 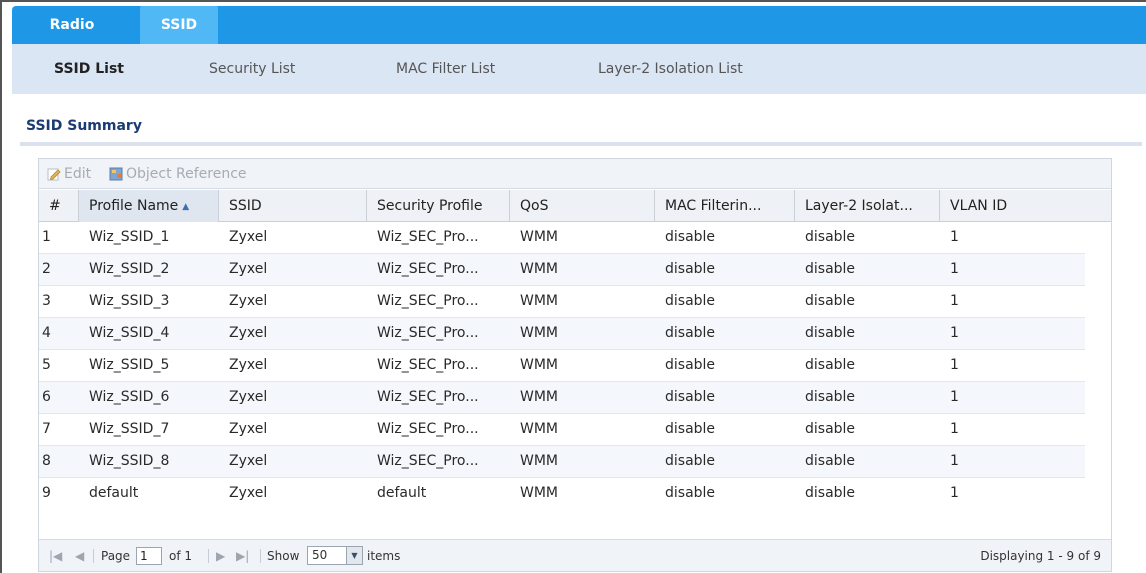 I want to click on cell-profile-name: Wiz_SSID_2, so click(x=129, y=269).